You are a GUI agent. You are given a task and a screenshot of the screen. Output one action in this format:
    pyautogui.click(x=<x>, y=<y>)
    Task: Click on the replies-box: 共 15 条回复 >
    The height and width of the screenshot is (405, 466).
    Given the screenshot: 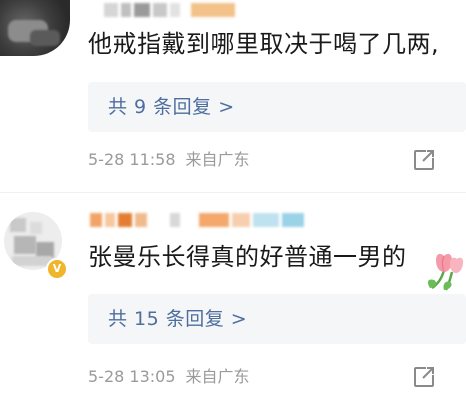 What is the action you would take?
    pyautogui.click(x=277, y=319)
    